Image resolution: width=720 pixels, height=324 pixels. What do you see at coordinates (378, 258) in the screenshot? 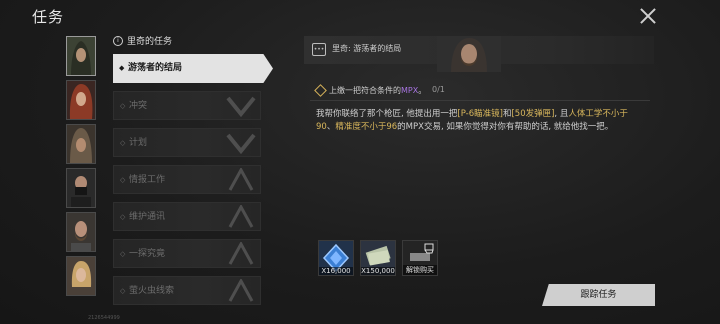
I see `reward-cash: X150,000` at bounding box center [378, 258].